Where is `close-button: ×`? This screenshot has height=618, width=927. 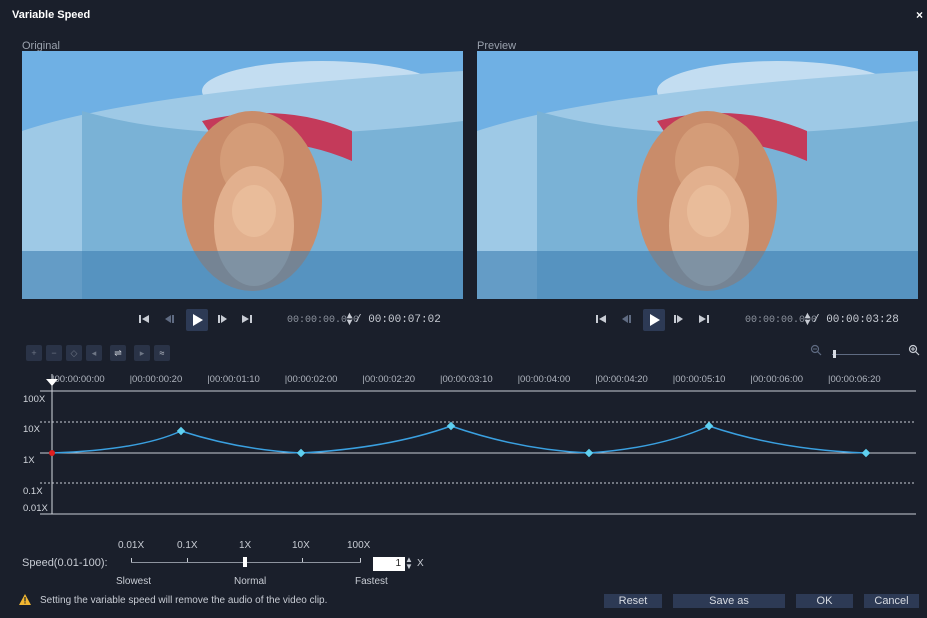
close-button: × is located at coordinates (919, 15).